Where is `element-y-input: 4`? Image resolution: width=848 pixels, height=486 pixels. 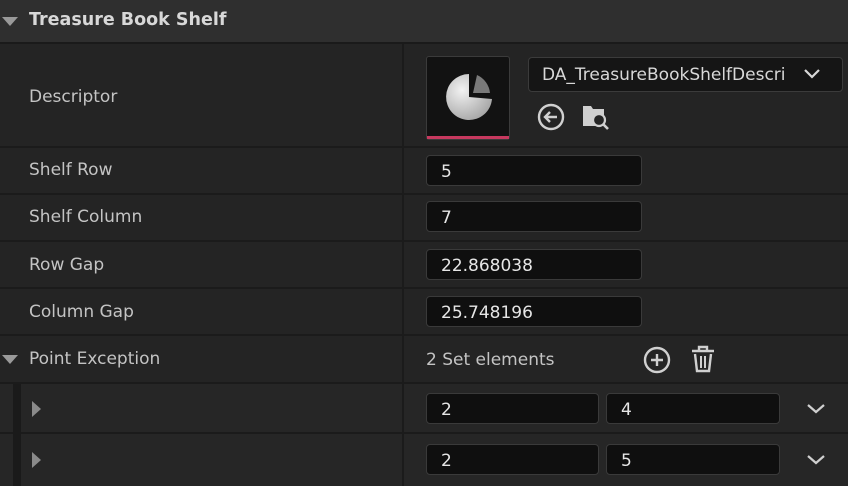
element-y-input: 4 is located at coordinates (693, 408).